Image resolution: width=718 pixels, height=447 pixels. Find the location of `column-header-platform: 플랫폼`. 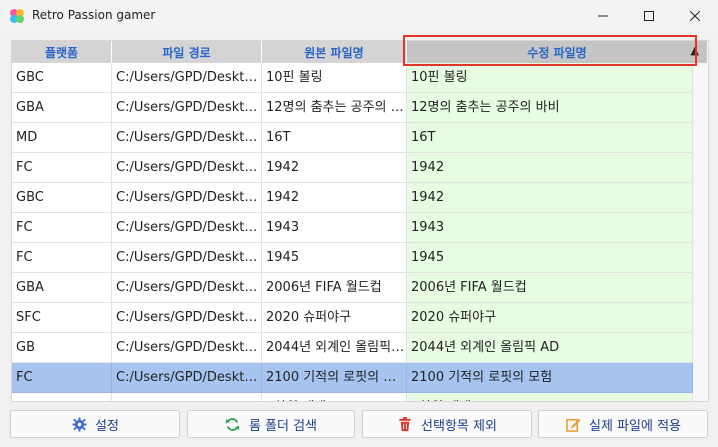

column-header-platform: 플랫폼 is located at coordinates (62, 52).